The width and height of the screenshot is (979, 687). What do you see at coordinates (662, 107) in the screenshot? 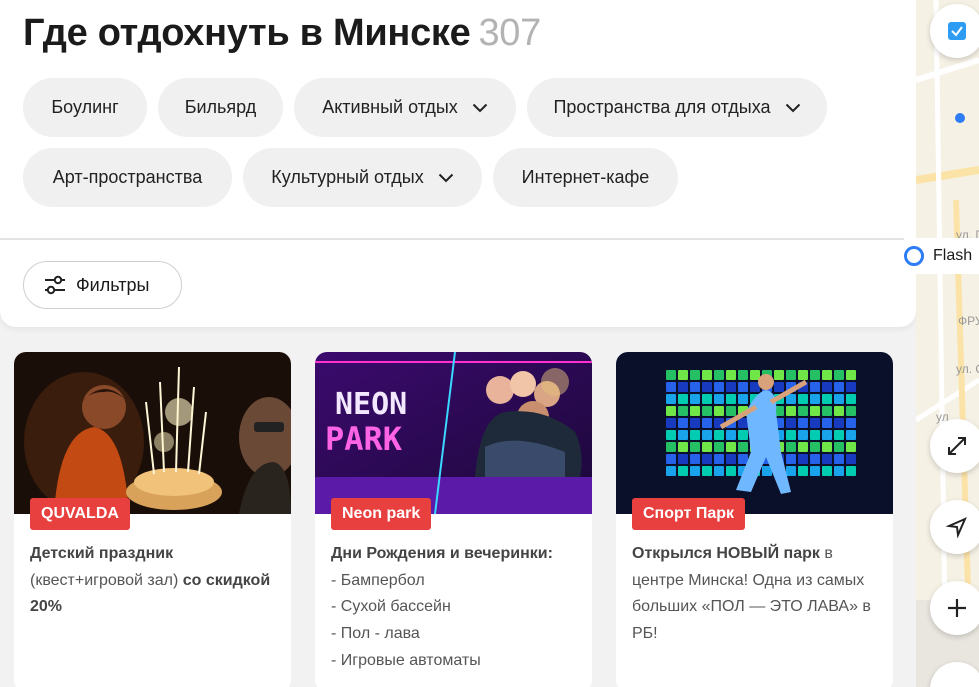
I see `chip-label: Пространства для отдыха` at bounding box center [662, 107].